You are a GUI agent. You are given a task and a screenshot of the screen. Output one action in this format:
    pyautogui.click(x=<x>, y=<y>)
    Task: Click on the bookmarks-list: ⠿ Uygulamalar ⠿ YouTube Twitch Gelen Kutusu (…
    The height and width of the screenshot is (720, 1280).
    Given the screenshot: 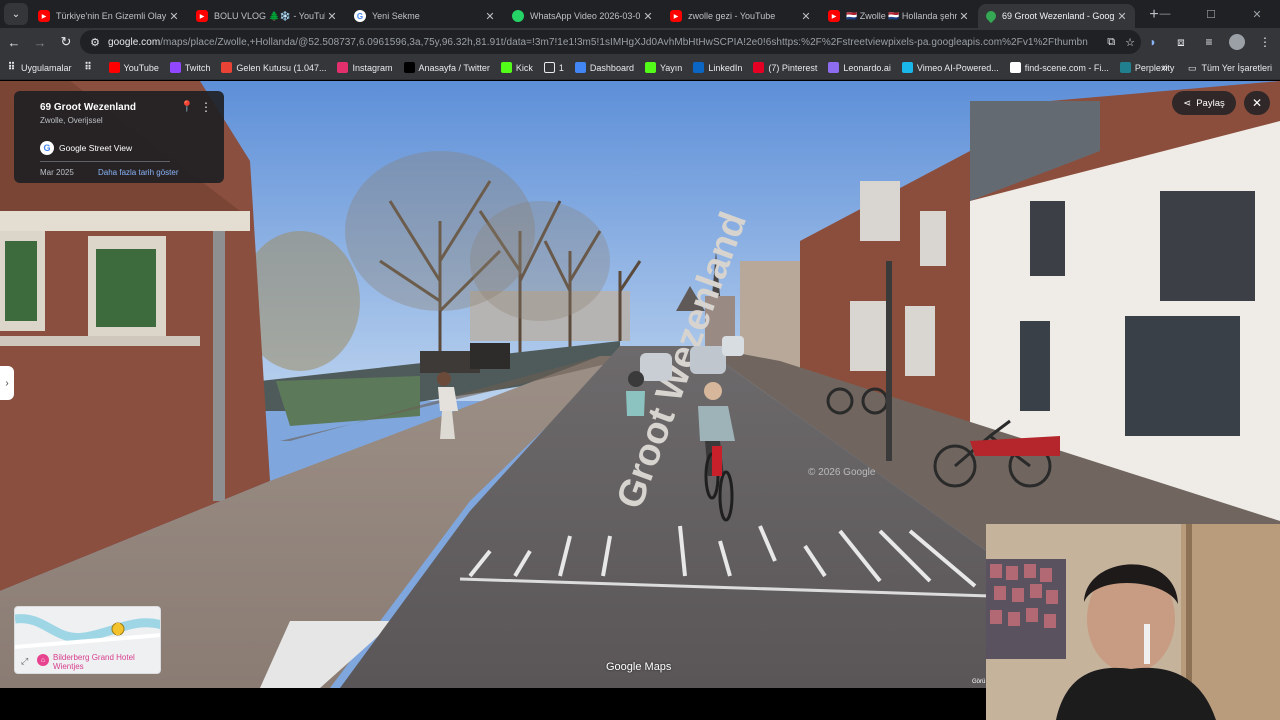 What is the action you would take?
    pyautogui.click(x=595, y=67)
    